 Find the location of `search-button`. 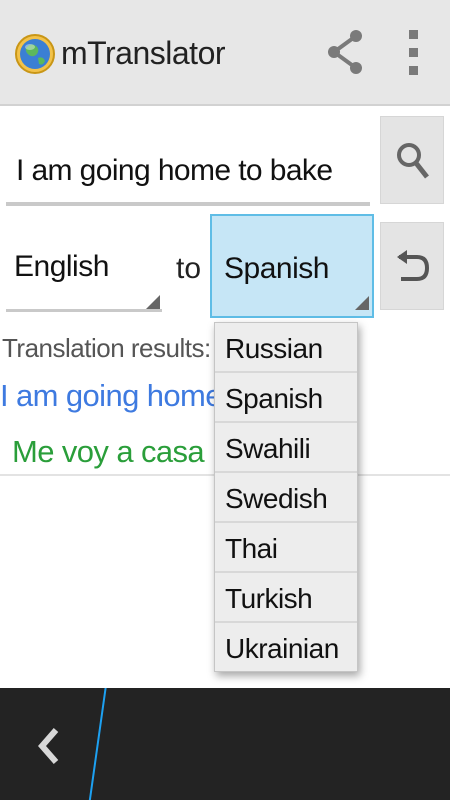

search-button is located at coordinates (412, 160).